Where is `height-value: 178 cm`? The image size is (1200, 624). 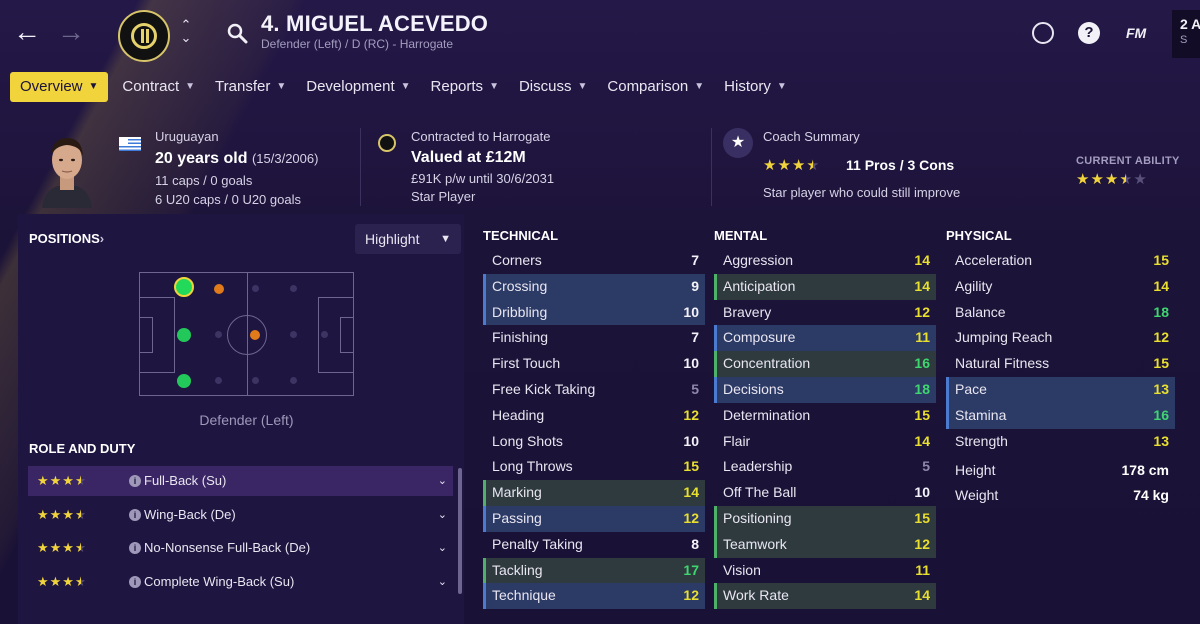
height-value: 178 cm is located at coordinates (1145, 470).